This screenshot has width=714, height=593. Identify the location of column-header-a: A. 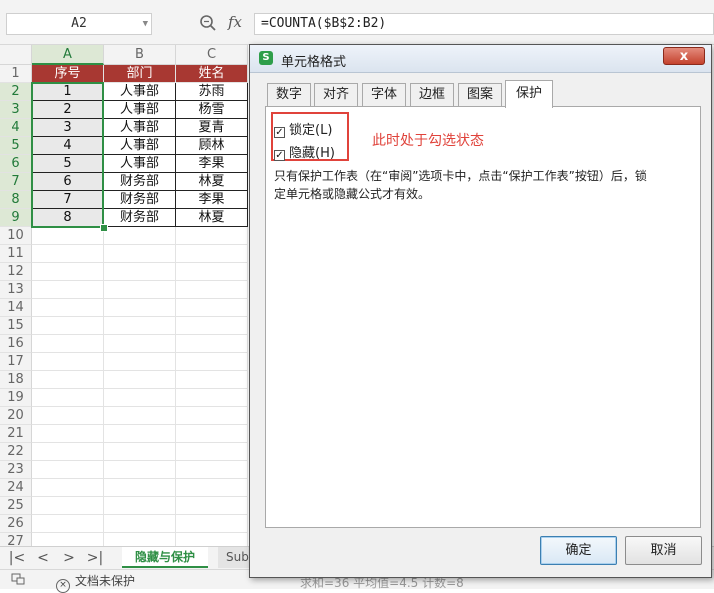
(68, 55).